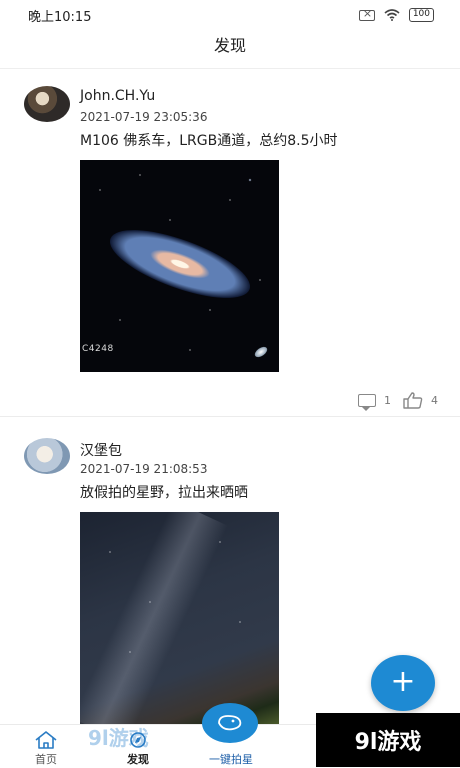  Describe the element at coordinates (413, 400) in the screenshot. I see `thumbs-up-icon` at that location.